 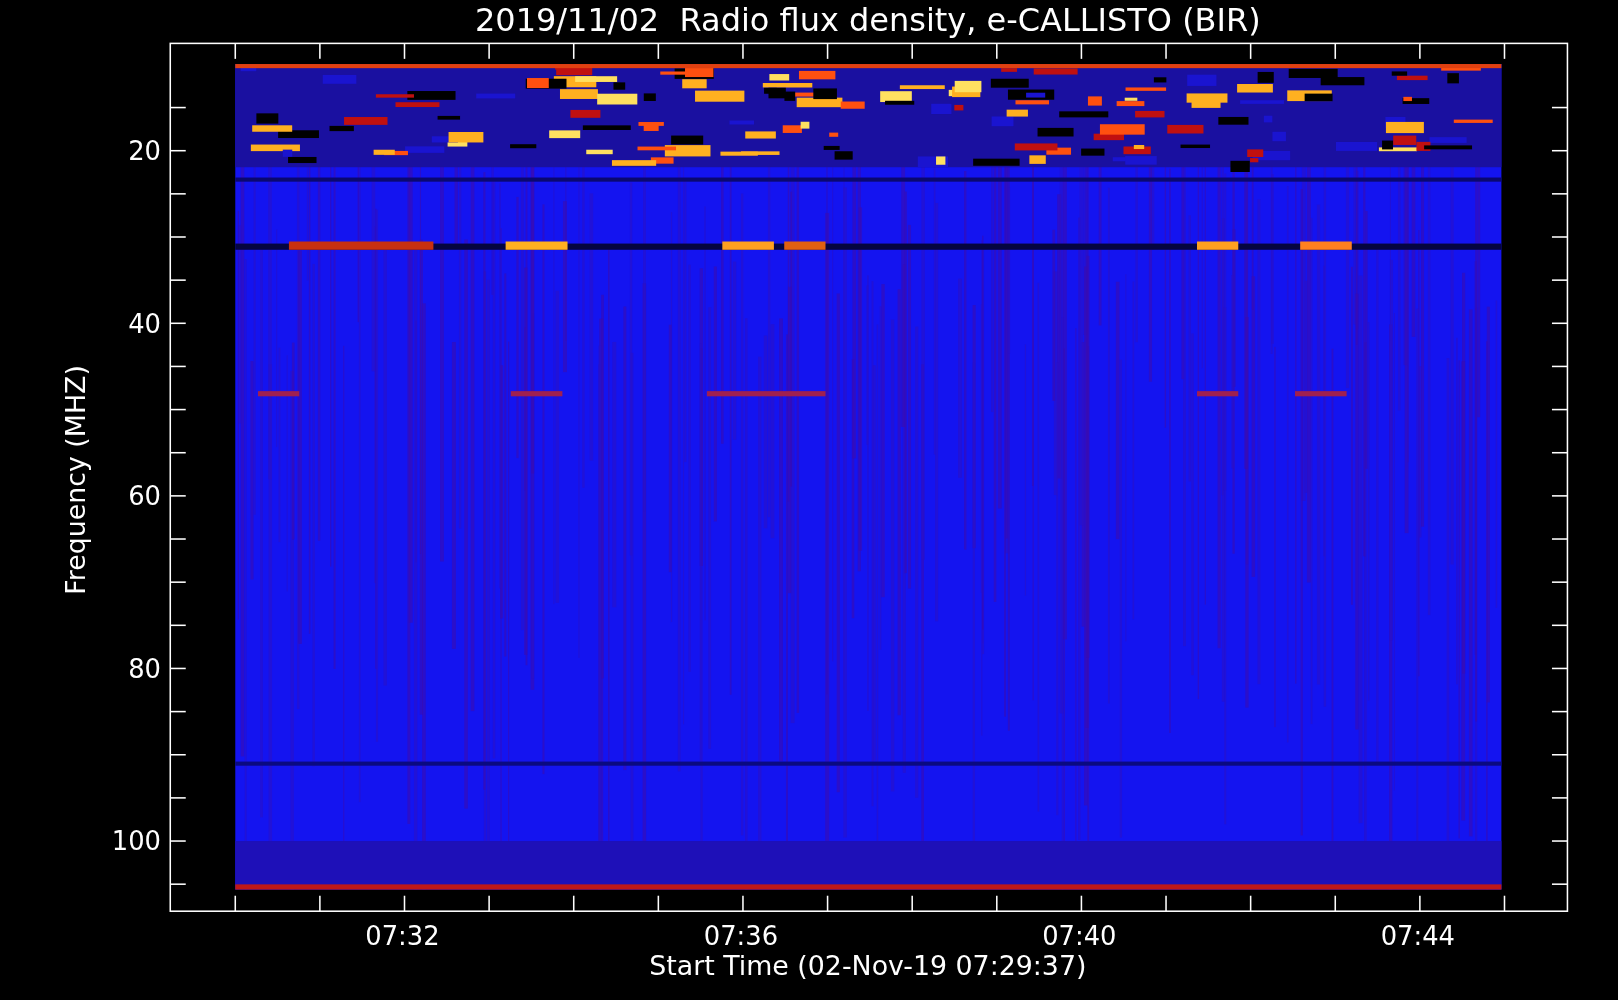 What do you see at coordinates (867, 20) in the screenshot?
I see `chart-title: 2019/11/02 Radio flux density, e-CALLISTO (BIR)` at bounding box center [867, 20].